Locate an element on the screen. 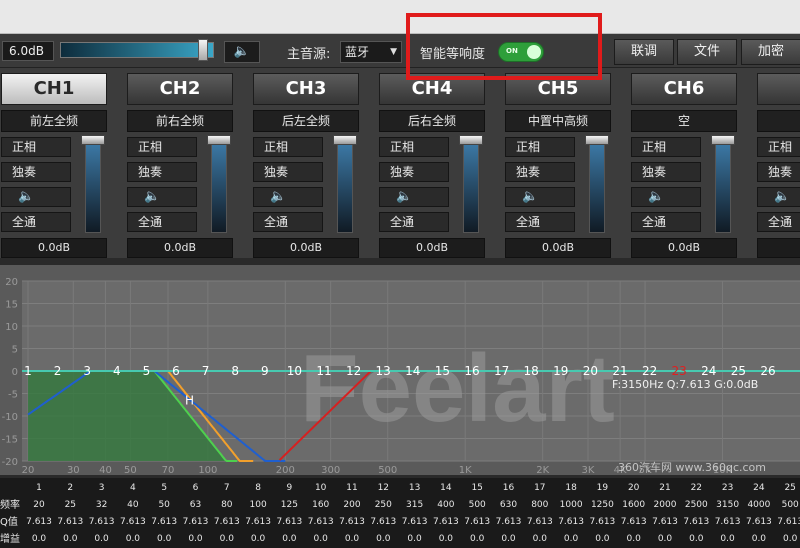 The image size is (800, 548). eq-band-point: 21 is located at coordinates (619, 371).